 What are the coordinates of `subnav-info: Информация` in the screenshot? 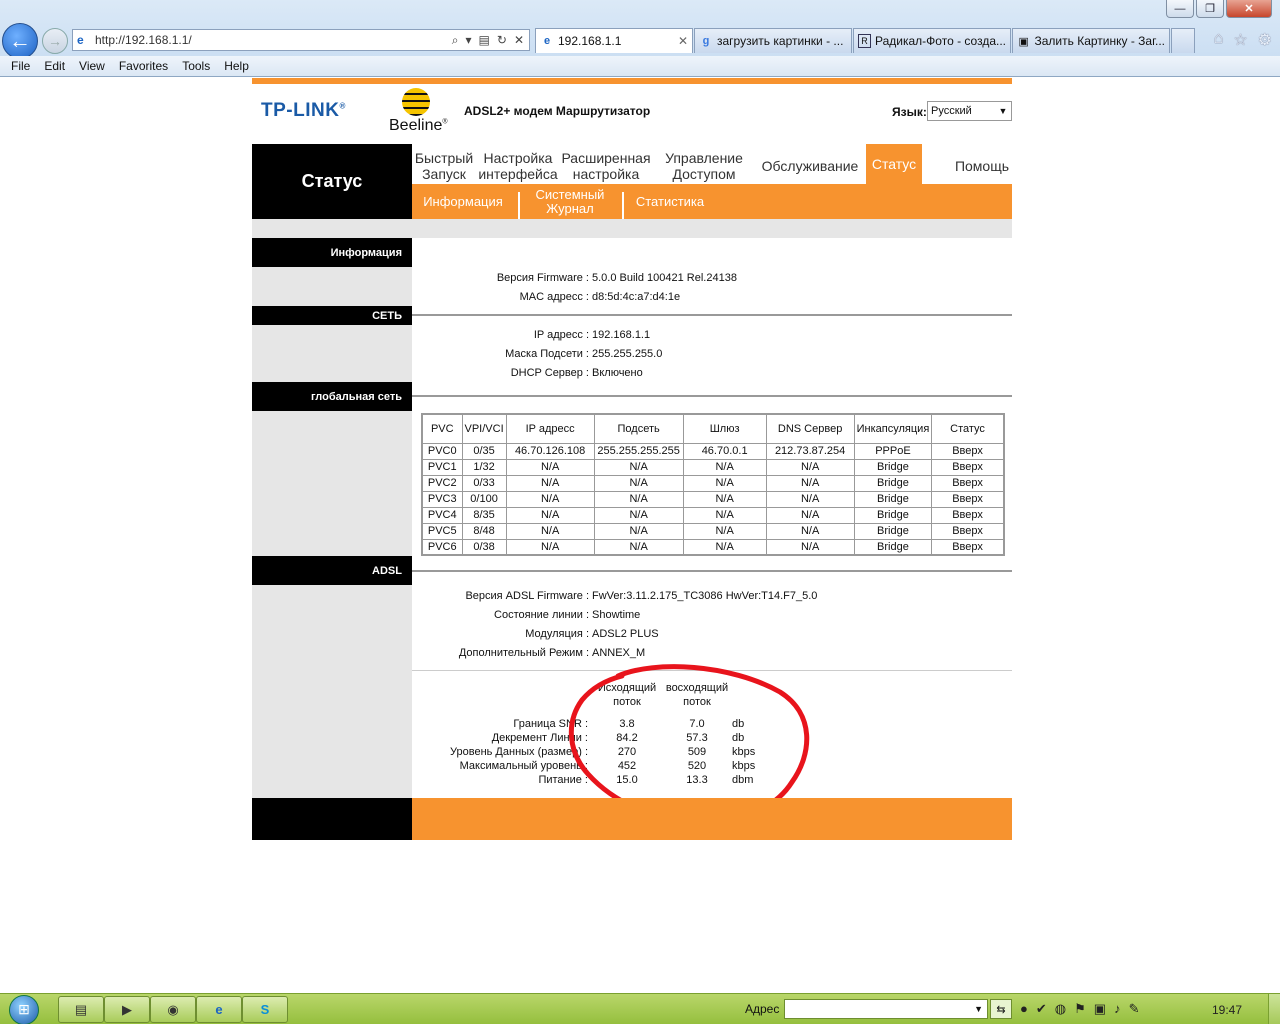 It's located at (463, 201).